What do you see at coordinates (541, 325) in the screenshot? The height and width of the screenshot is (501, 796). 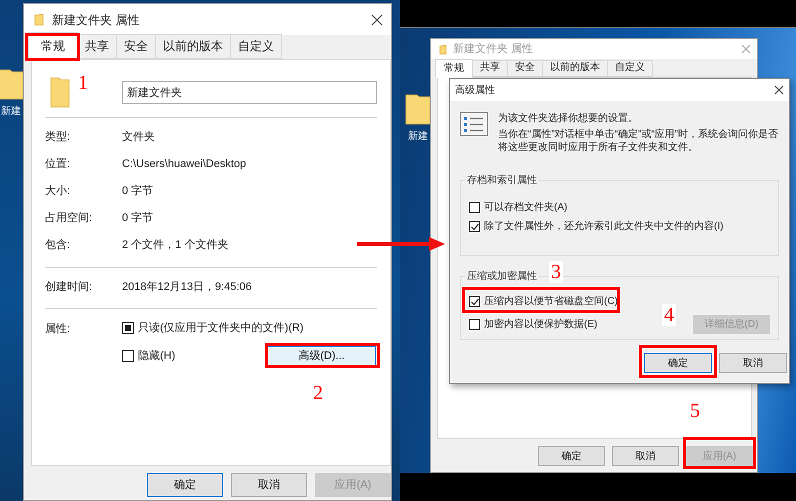 I see `checkbox-label: 加密内容以便保护数据(E)` at bounding box center [541, 325].